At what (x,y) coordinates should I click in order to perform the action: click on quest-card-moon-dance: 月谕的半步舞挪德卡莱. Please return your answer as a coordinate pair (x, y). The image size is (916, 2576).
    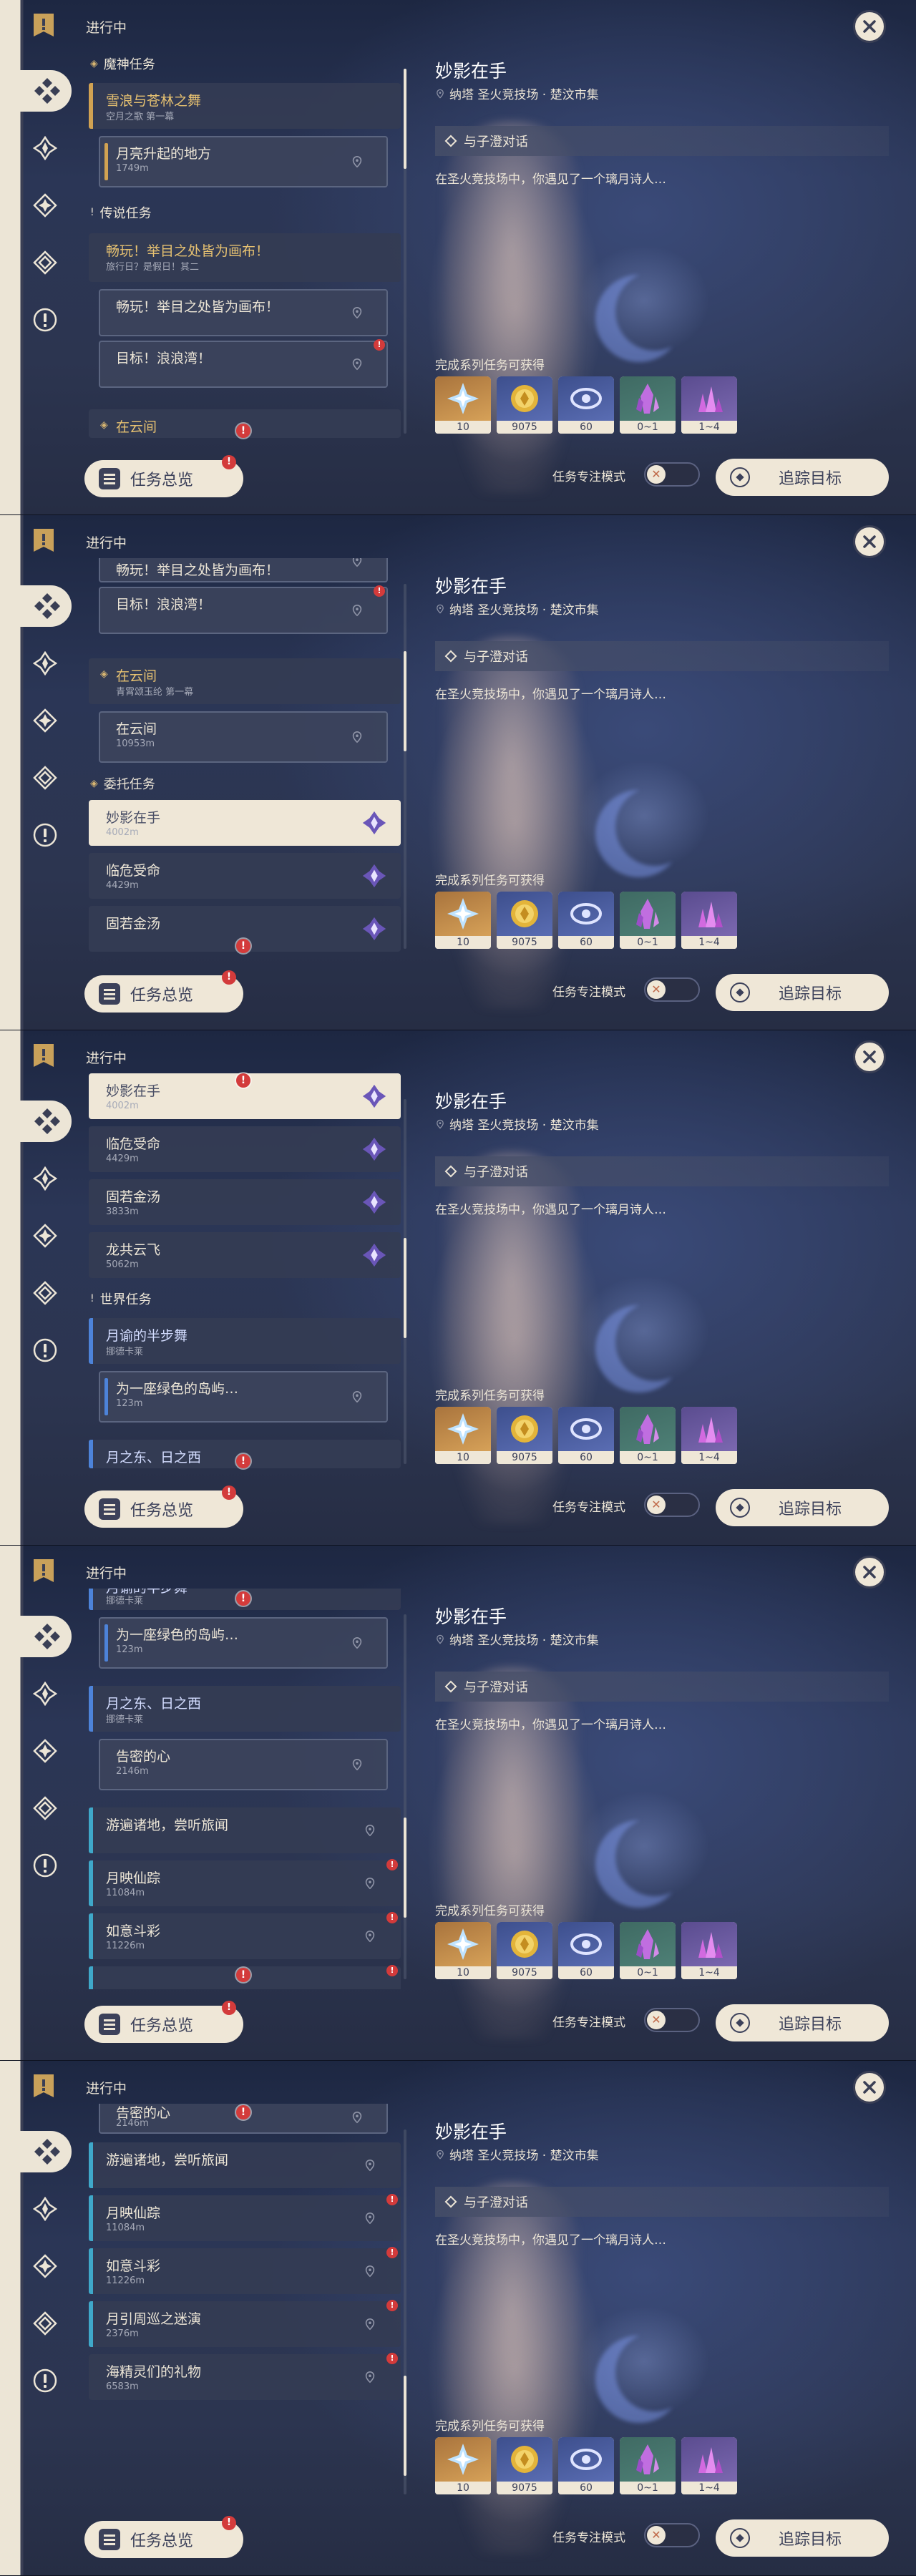
    Looking at the image, I should click on (245, 1341).